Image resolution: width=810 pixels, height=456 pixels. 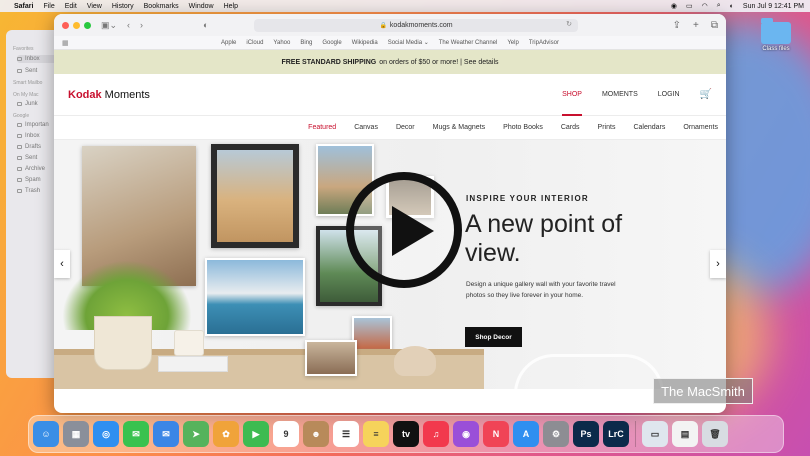 I want to click on mail-item-label: Drafts, so click(x=33, y=147).